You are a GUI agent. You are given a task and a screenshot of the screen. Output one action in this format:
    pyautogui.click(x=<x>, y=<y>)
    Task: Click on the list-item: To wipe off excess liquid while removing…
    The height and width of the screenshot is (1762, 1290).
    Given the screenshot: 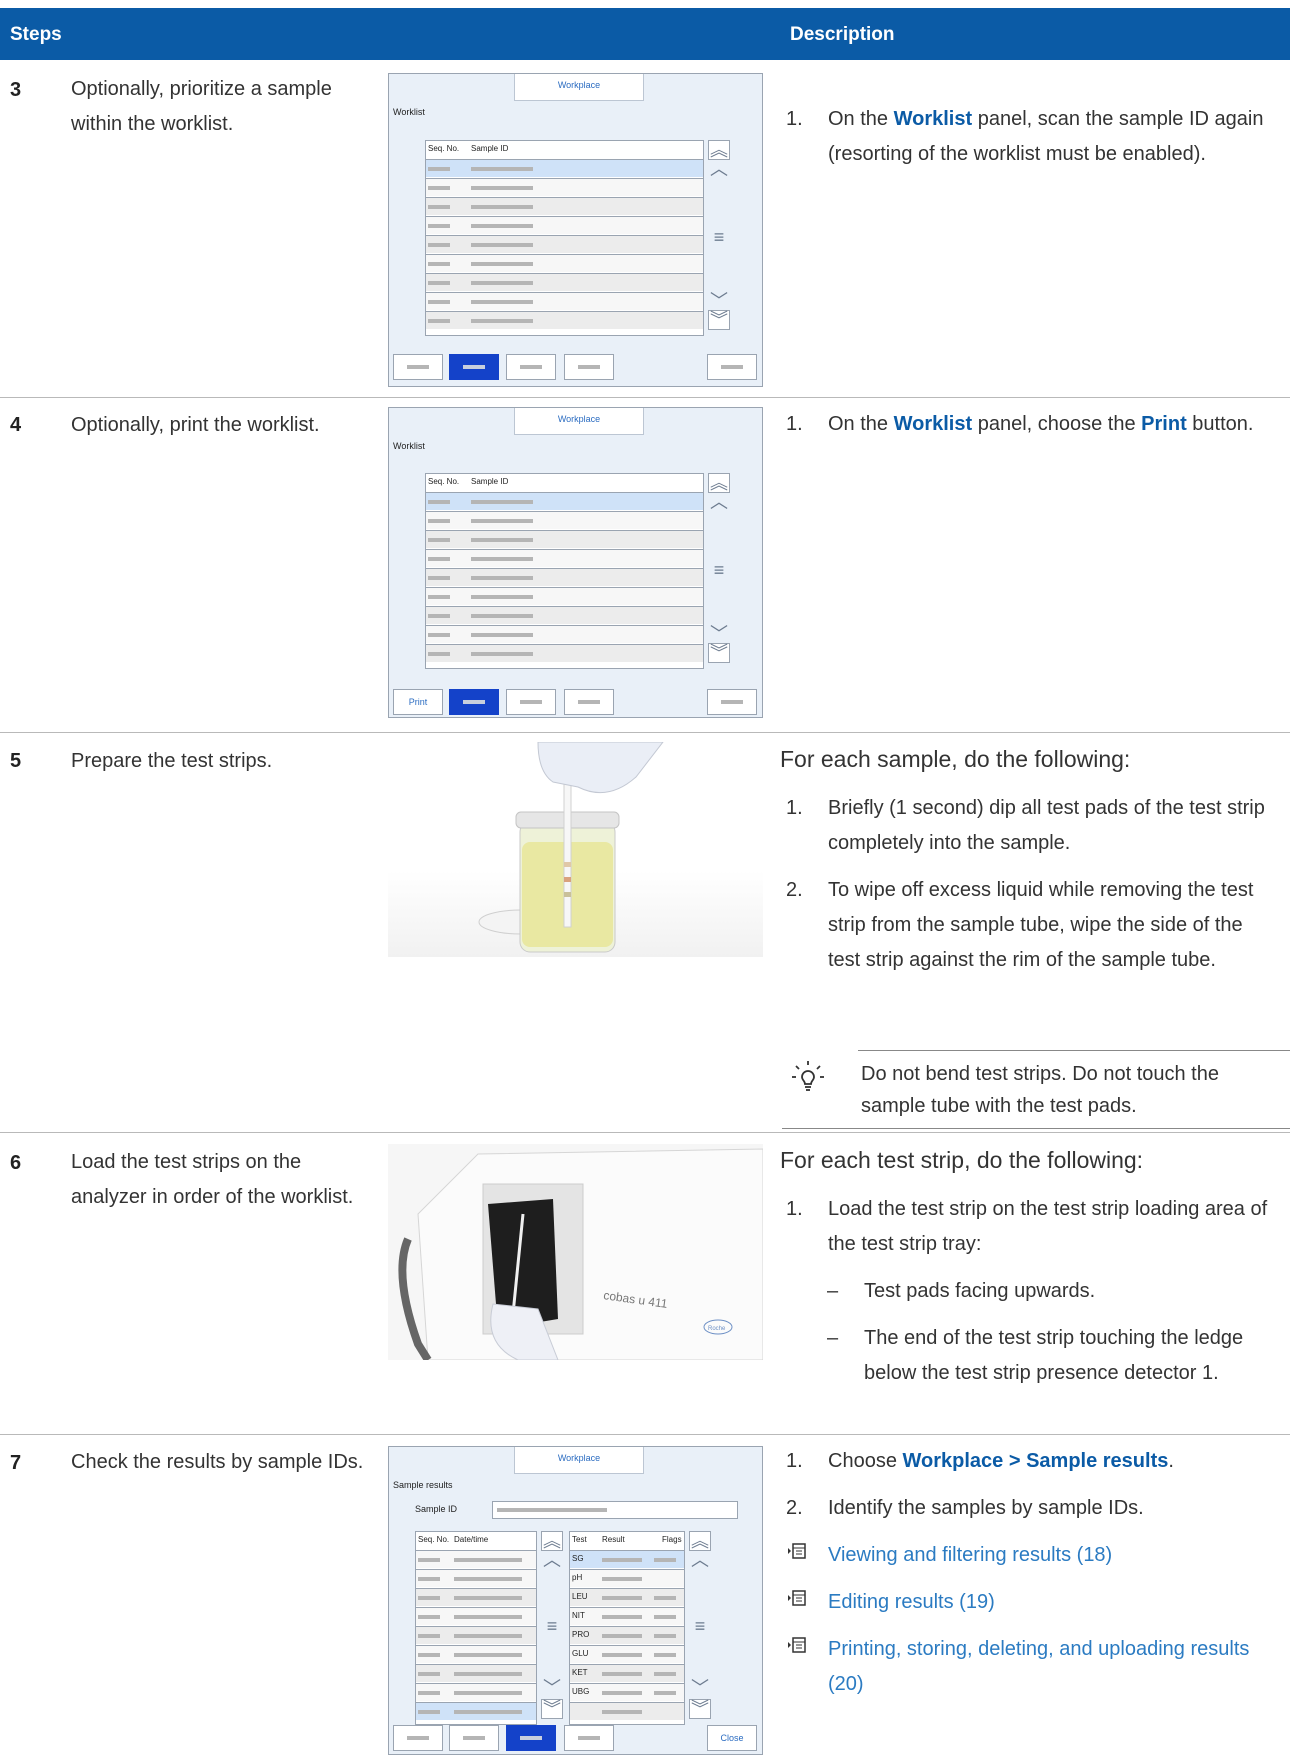 What is the action you would take?
    pyautogui.click(x=1041, y=925)
    